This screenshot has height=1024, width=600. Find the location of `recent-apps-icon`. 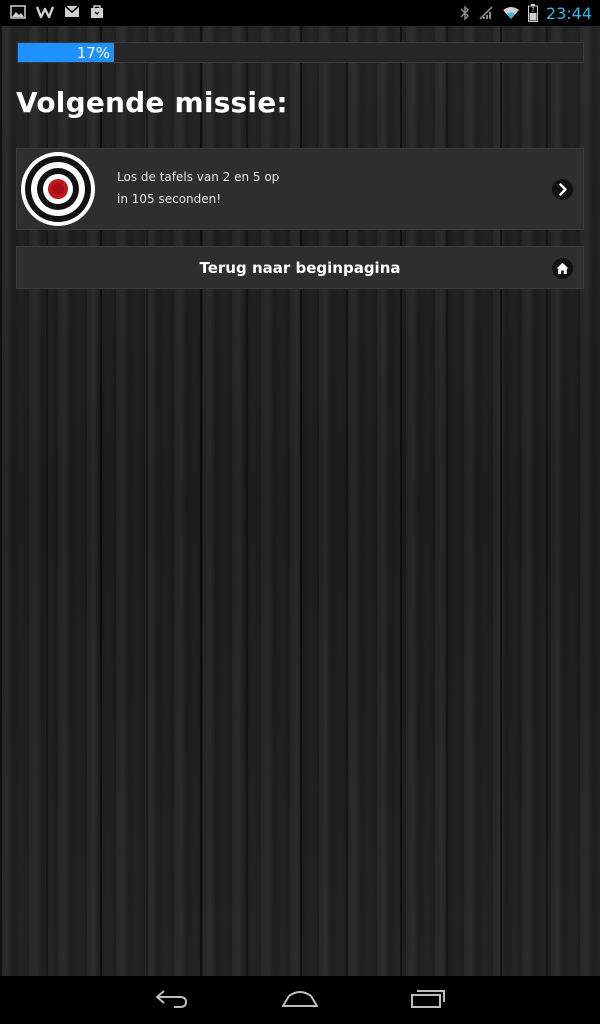

recent-apps-icon is located at coordinates (428, 1000).